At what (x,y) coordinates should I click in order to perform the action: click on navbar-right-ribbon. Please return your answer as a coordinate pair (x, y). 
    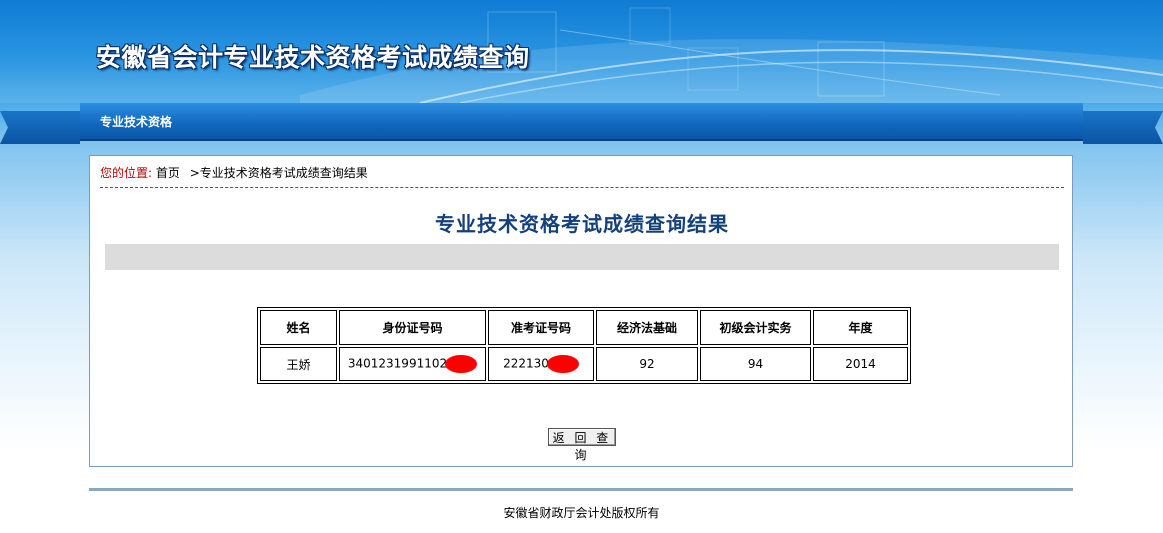
    Looking at the image, I should click on (1123, 127).